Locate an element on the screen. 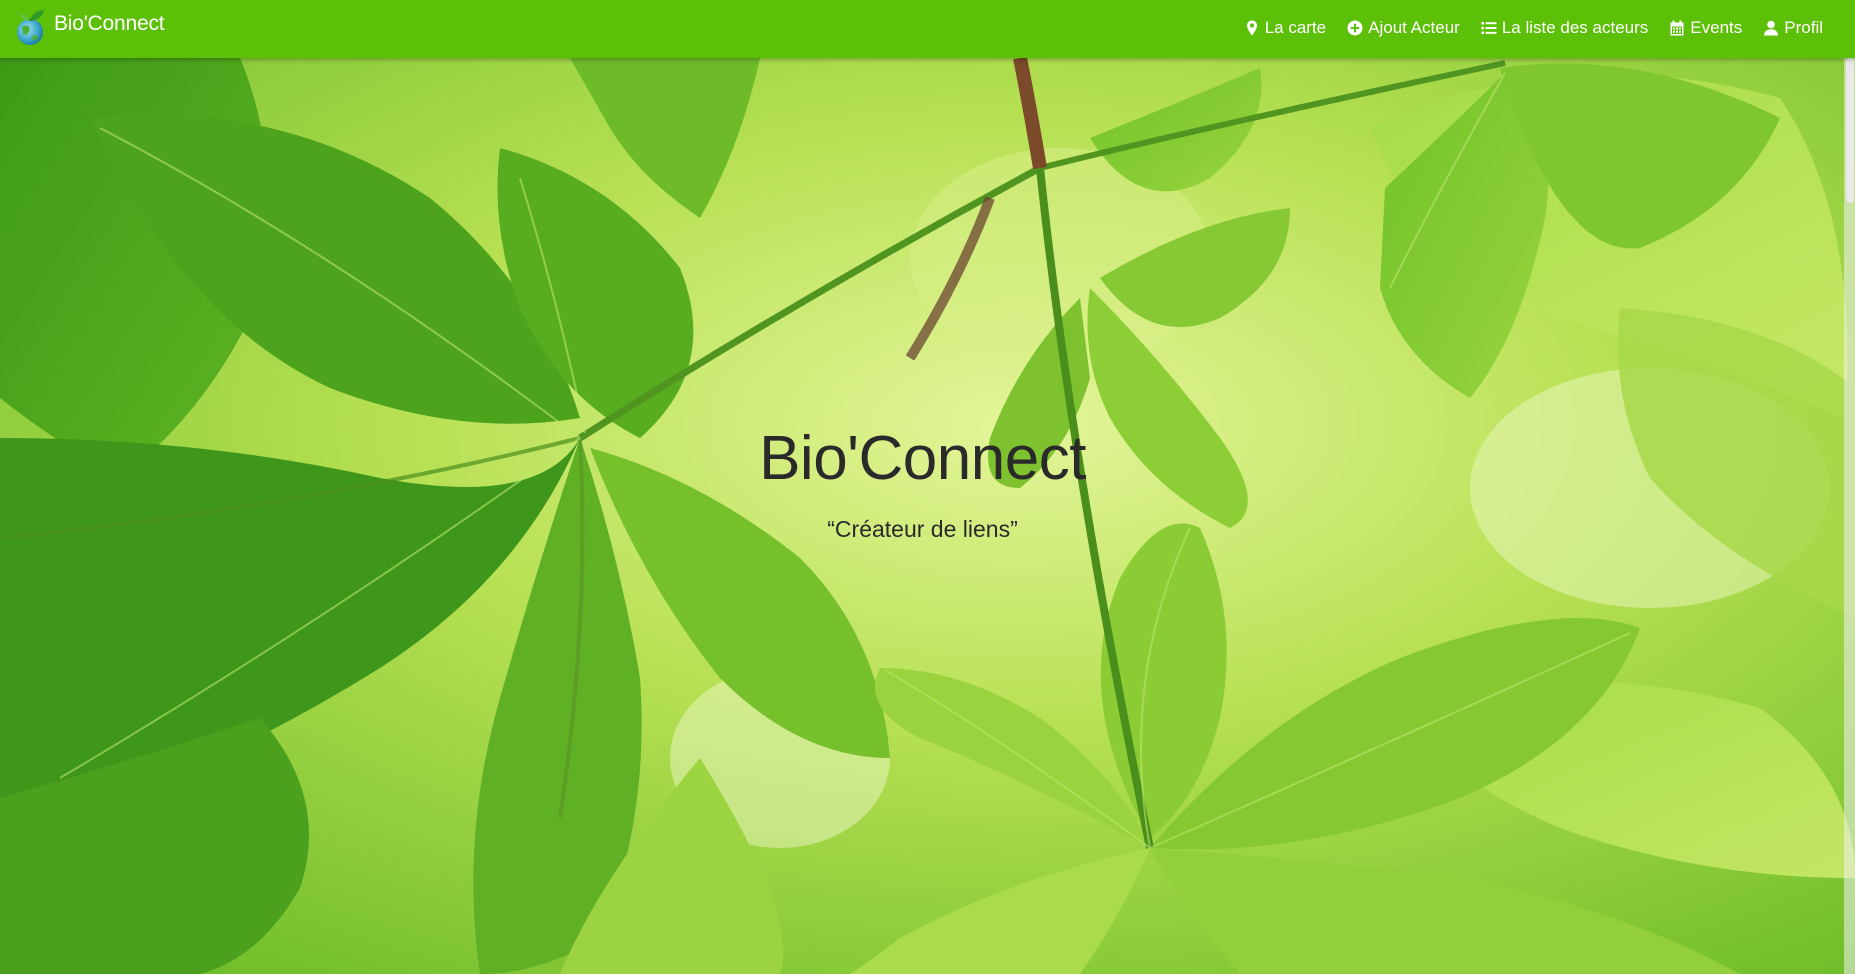  calendar-icon is located at coordinates (1677, 28).